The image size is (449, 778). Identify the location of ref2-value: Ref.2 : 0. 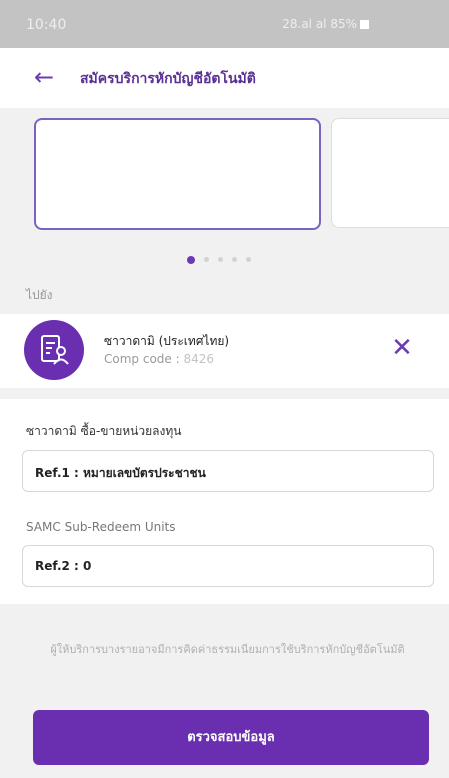
(63, 566).